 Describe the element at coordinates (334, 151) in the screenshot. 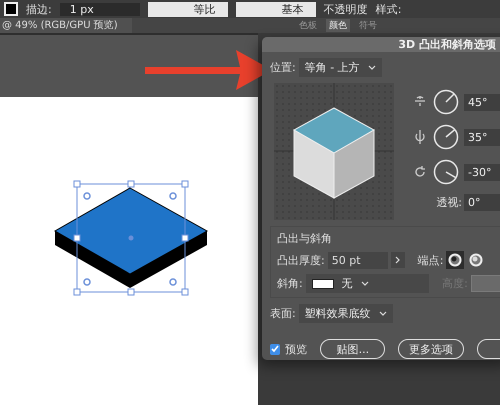

I see `cube-preview` at that location.